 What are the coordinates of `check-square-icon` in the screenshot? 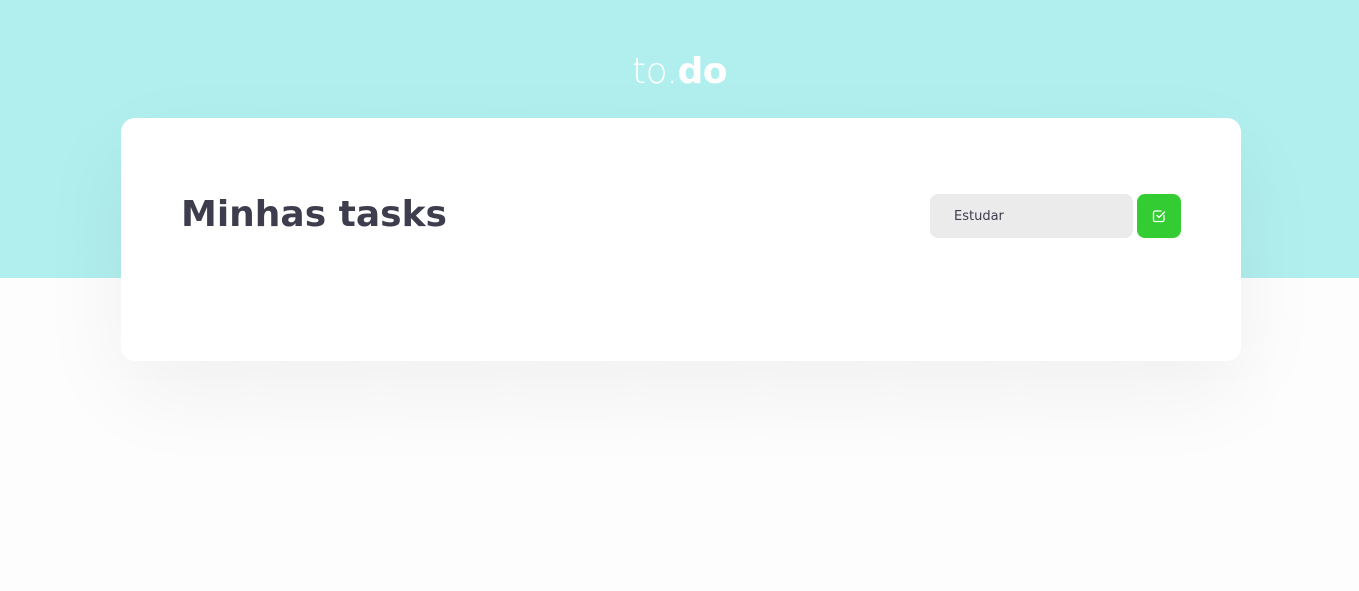 It's located at (1159, 216).